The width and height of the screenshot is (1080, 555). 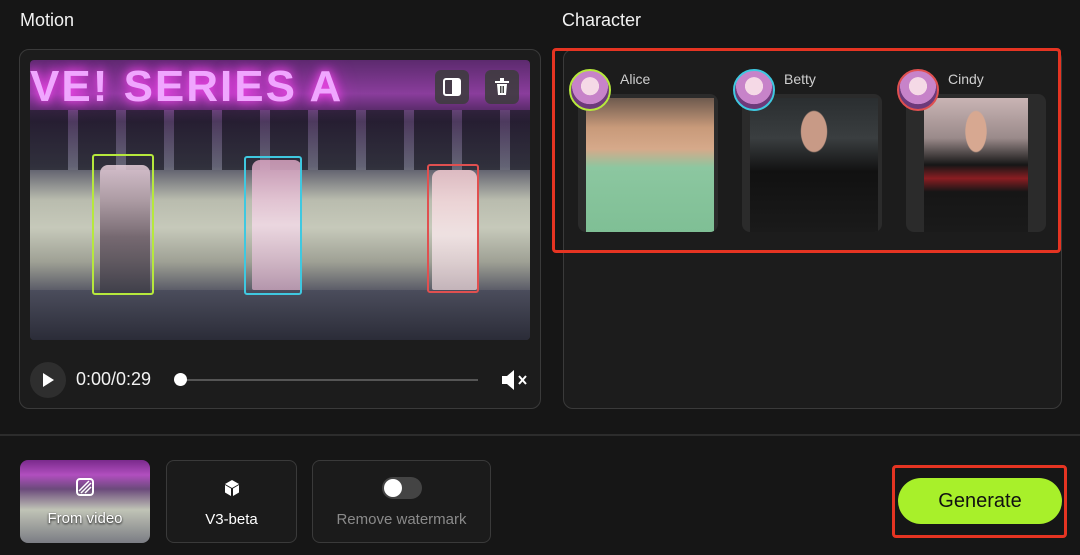 I want to click on character-card-alice, so click(x=648, y=163).